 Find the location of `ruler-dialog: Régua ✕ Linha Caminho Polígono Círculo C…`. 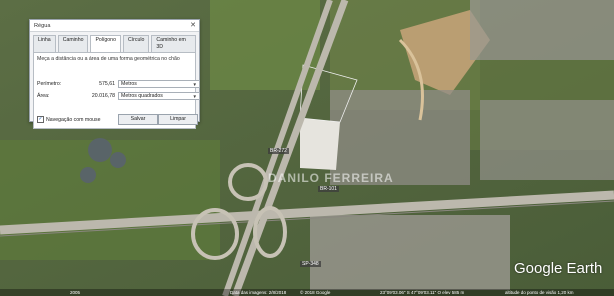

ruler-dialog: Régua ✕ Linha Caminho Polígono Círculo C… is located at coordinates (114, 74).